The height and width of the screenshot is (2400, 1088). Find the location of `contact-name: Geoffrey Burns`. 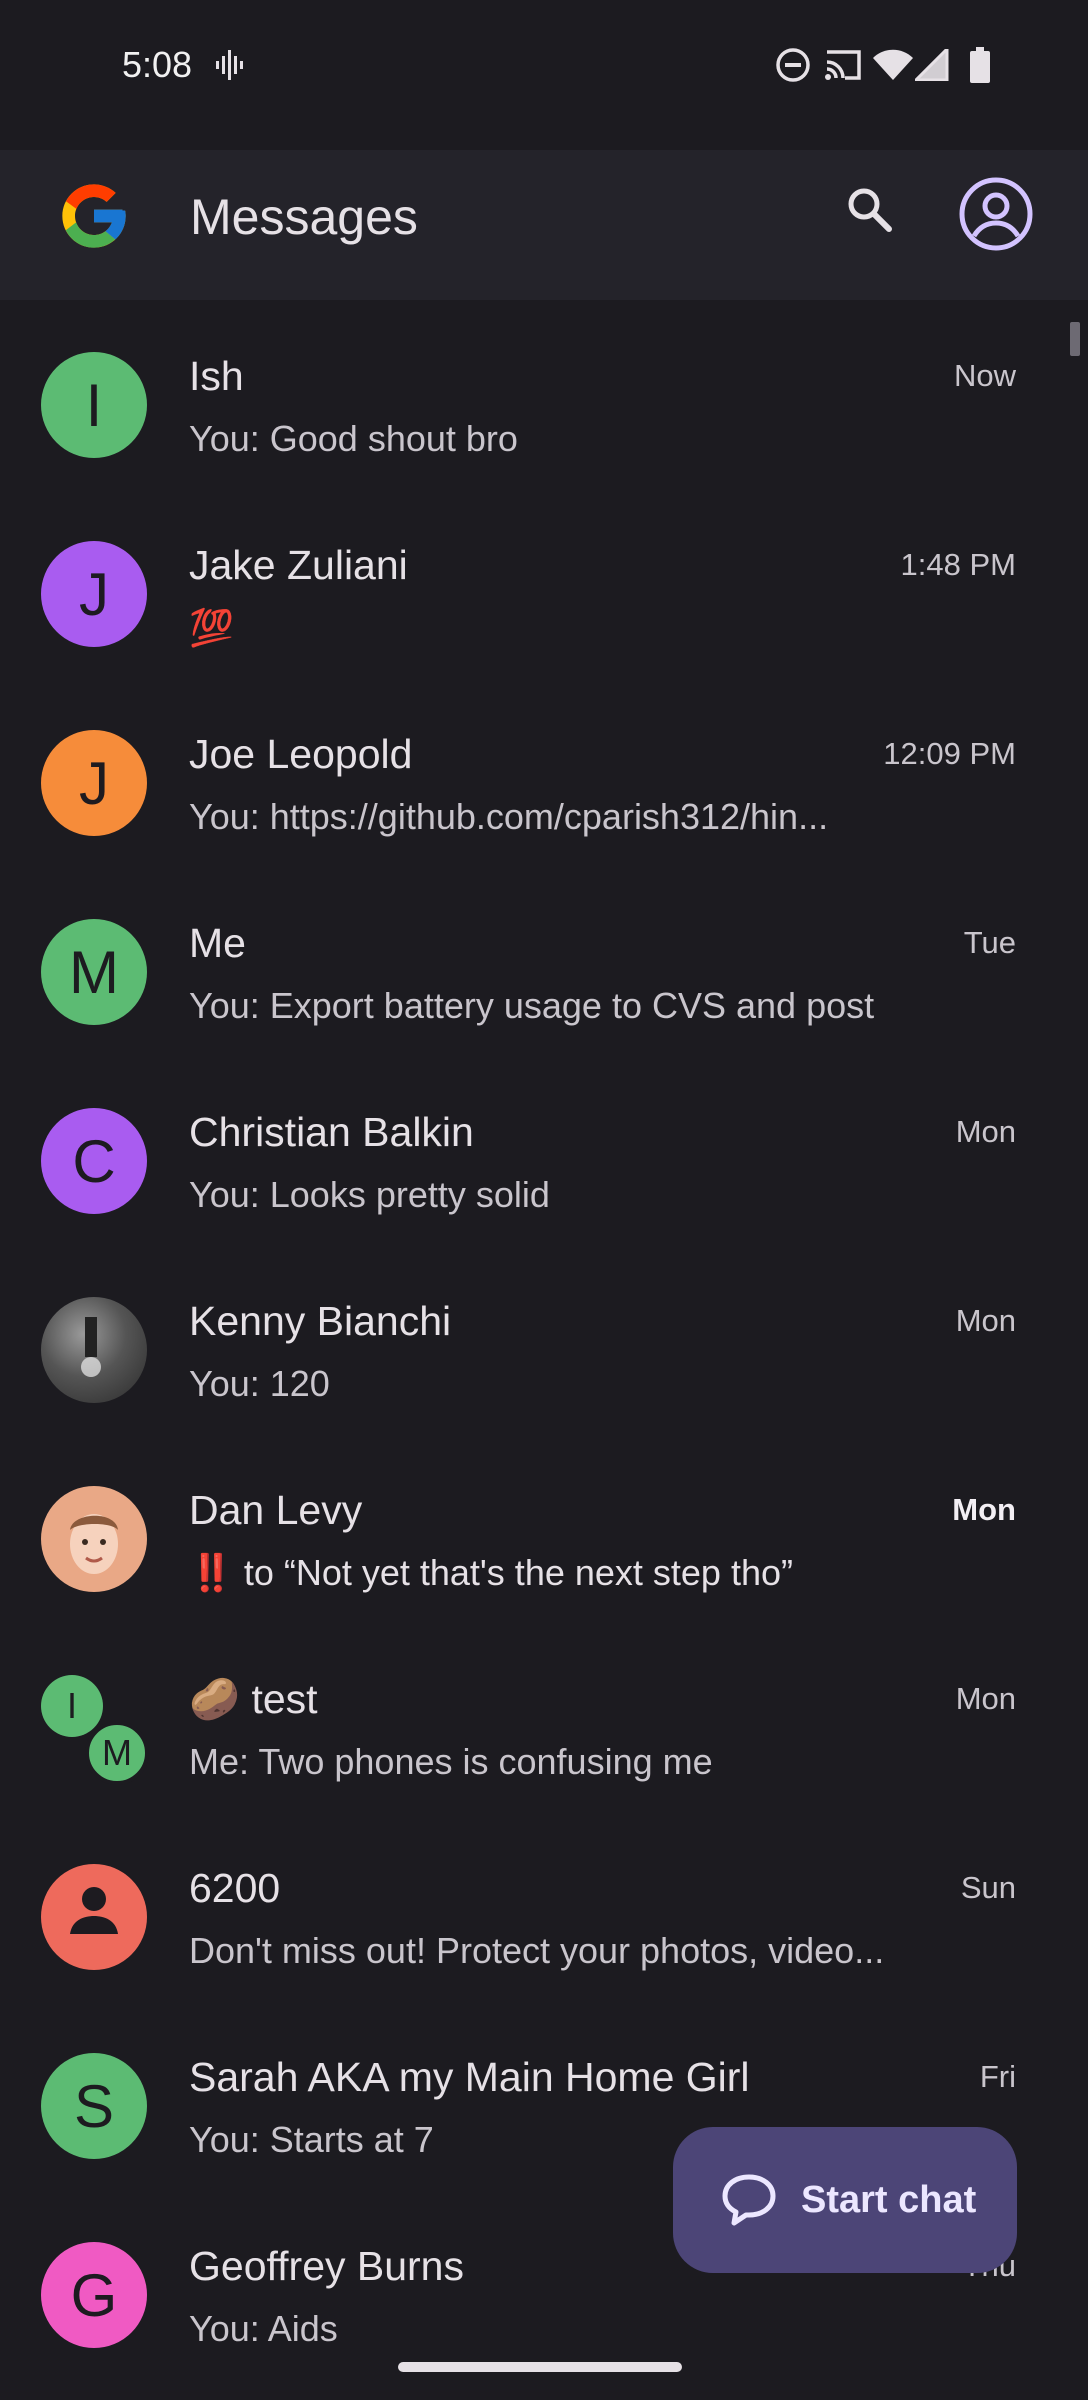

contact-name: Geoffrey Burns is located at coordinates (326, 2266).